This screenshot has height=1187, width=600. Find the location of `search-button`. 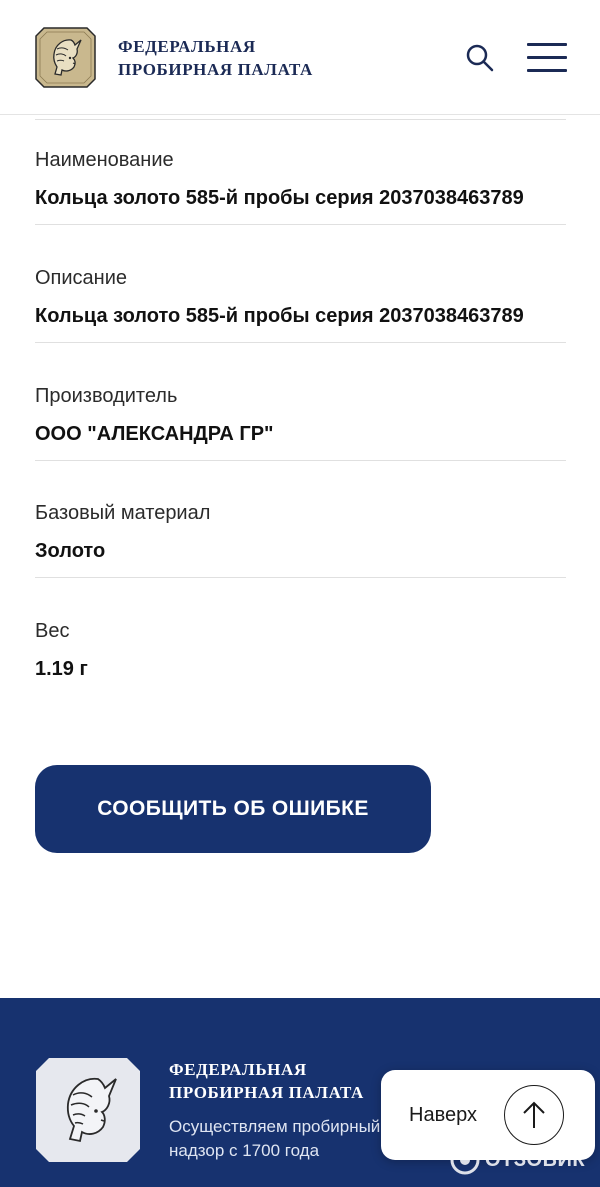

search-button is located at coordinates (480, 58).